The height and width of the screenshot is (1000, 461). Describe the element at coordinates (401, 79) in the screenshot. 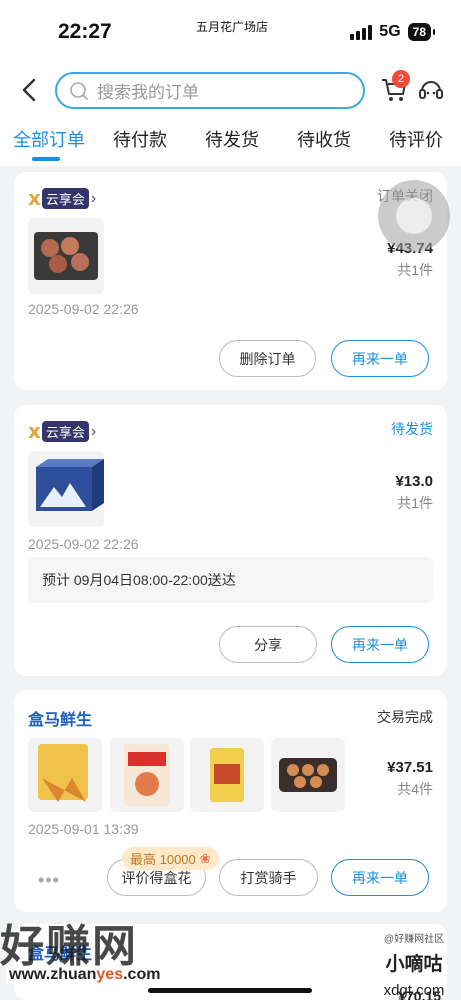

I see `cart-count-badge: 2` at that location.